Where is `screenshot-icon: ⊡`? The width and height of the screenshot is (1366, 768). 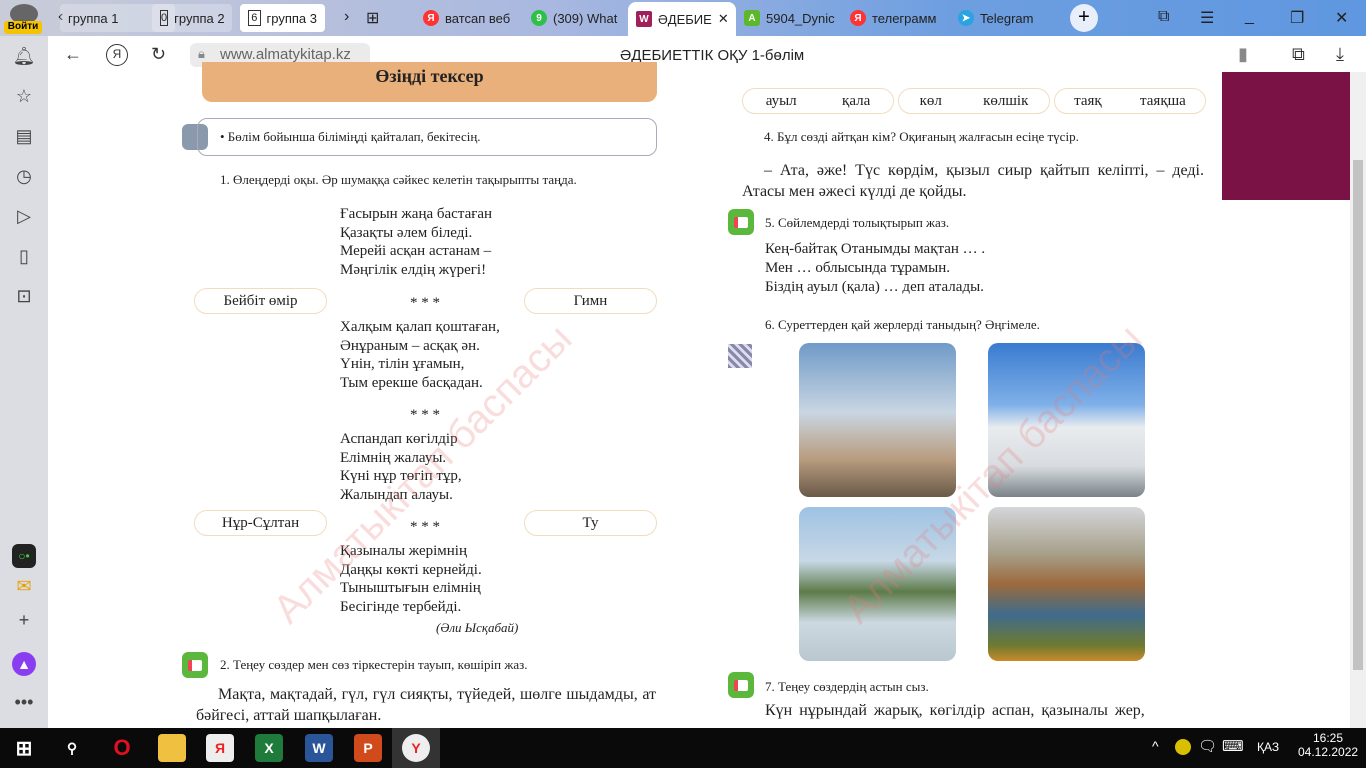 screenshot-icon: ⊡ is located at coordinates (24, 298).